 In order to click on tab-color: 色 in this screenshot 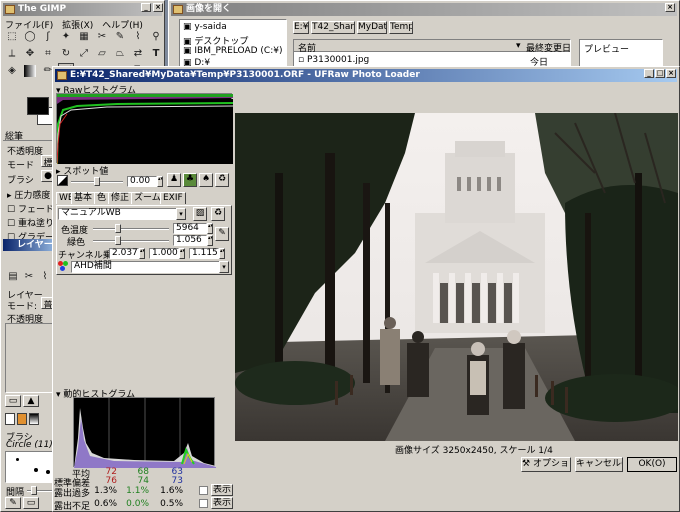, I will do `click(102, 198)`.